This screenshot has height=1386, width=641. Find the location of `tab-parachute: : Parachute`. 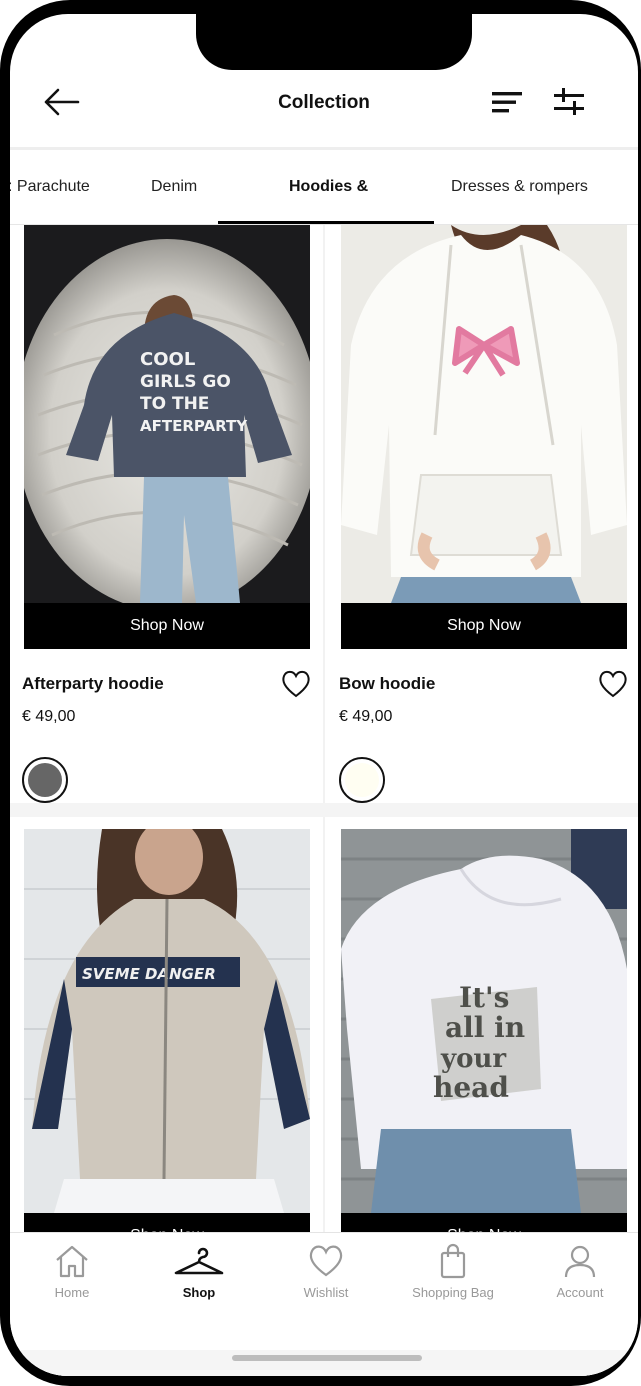

tab-parachute: : Parachute is located at coordinates (50, 187).